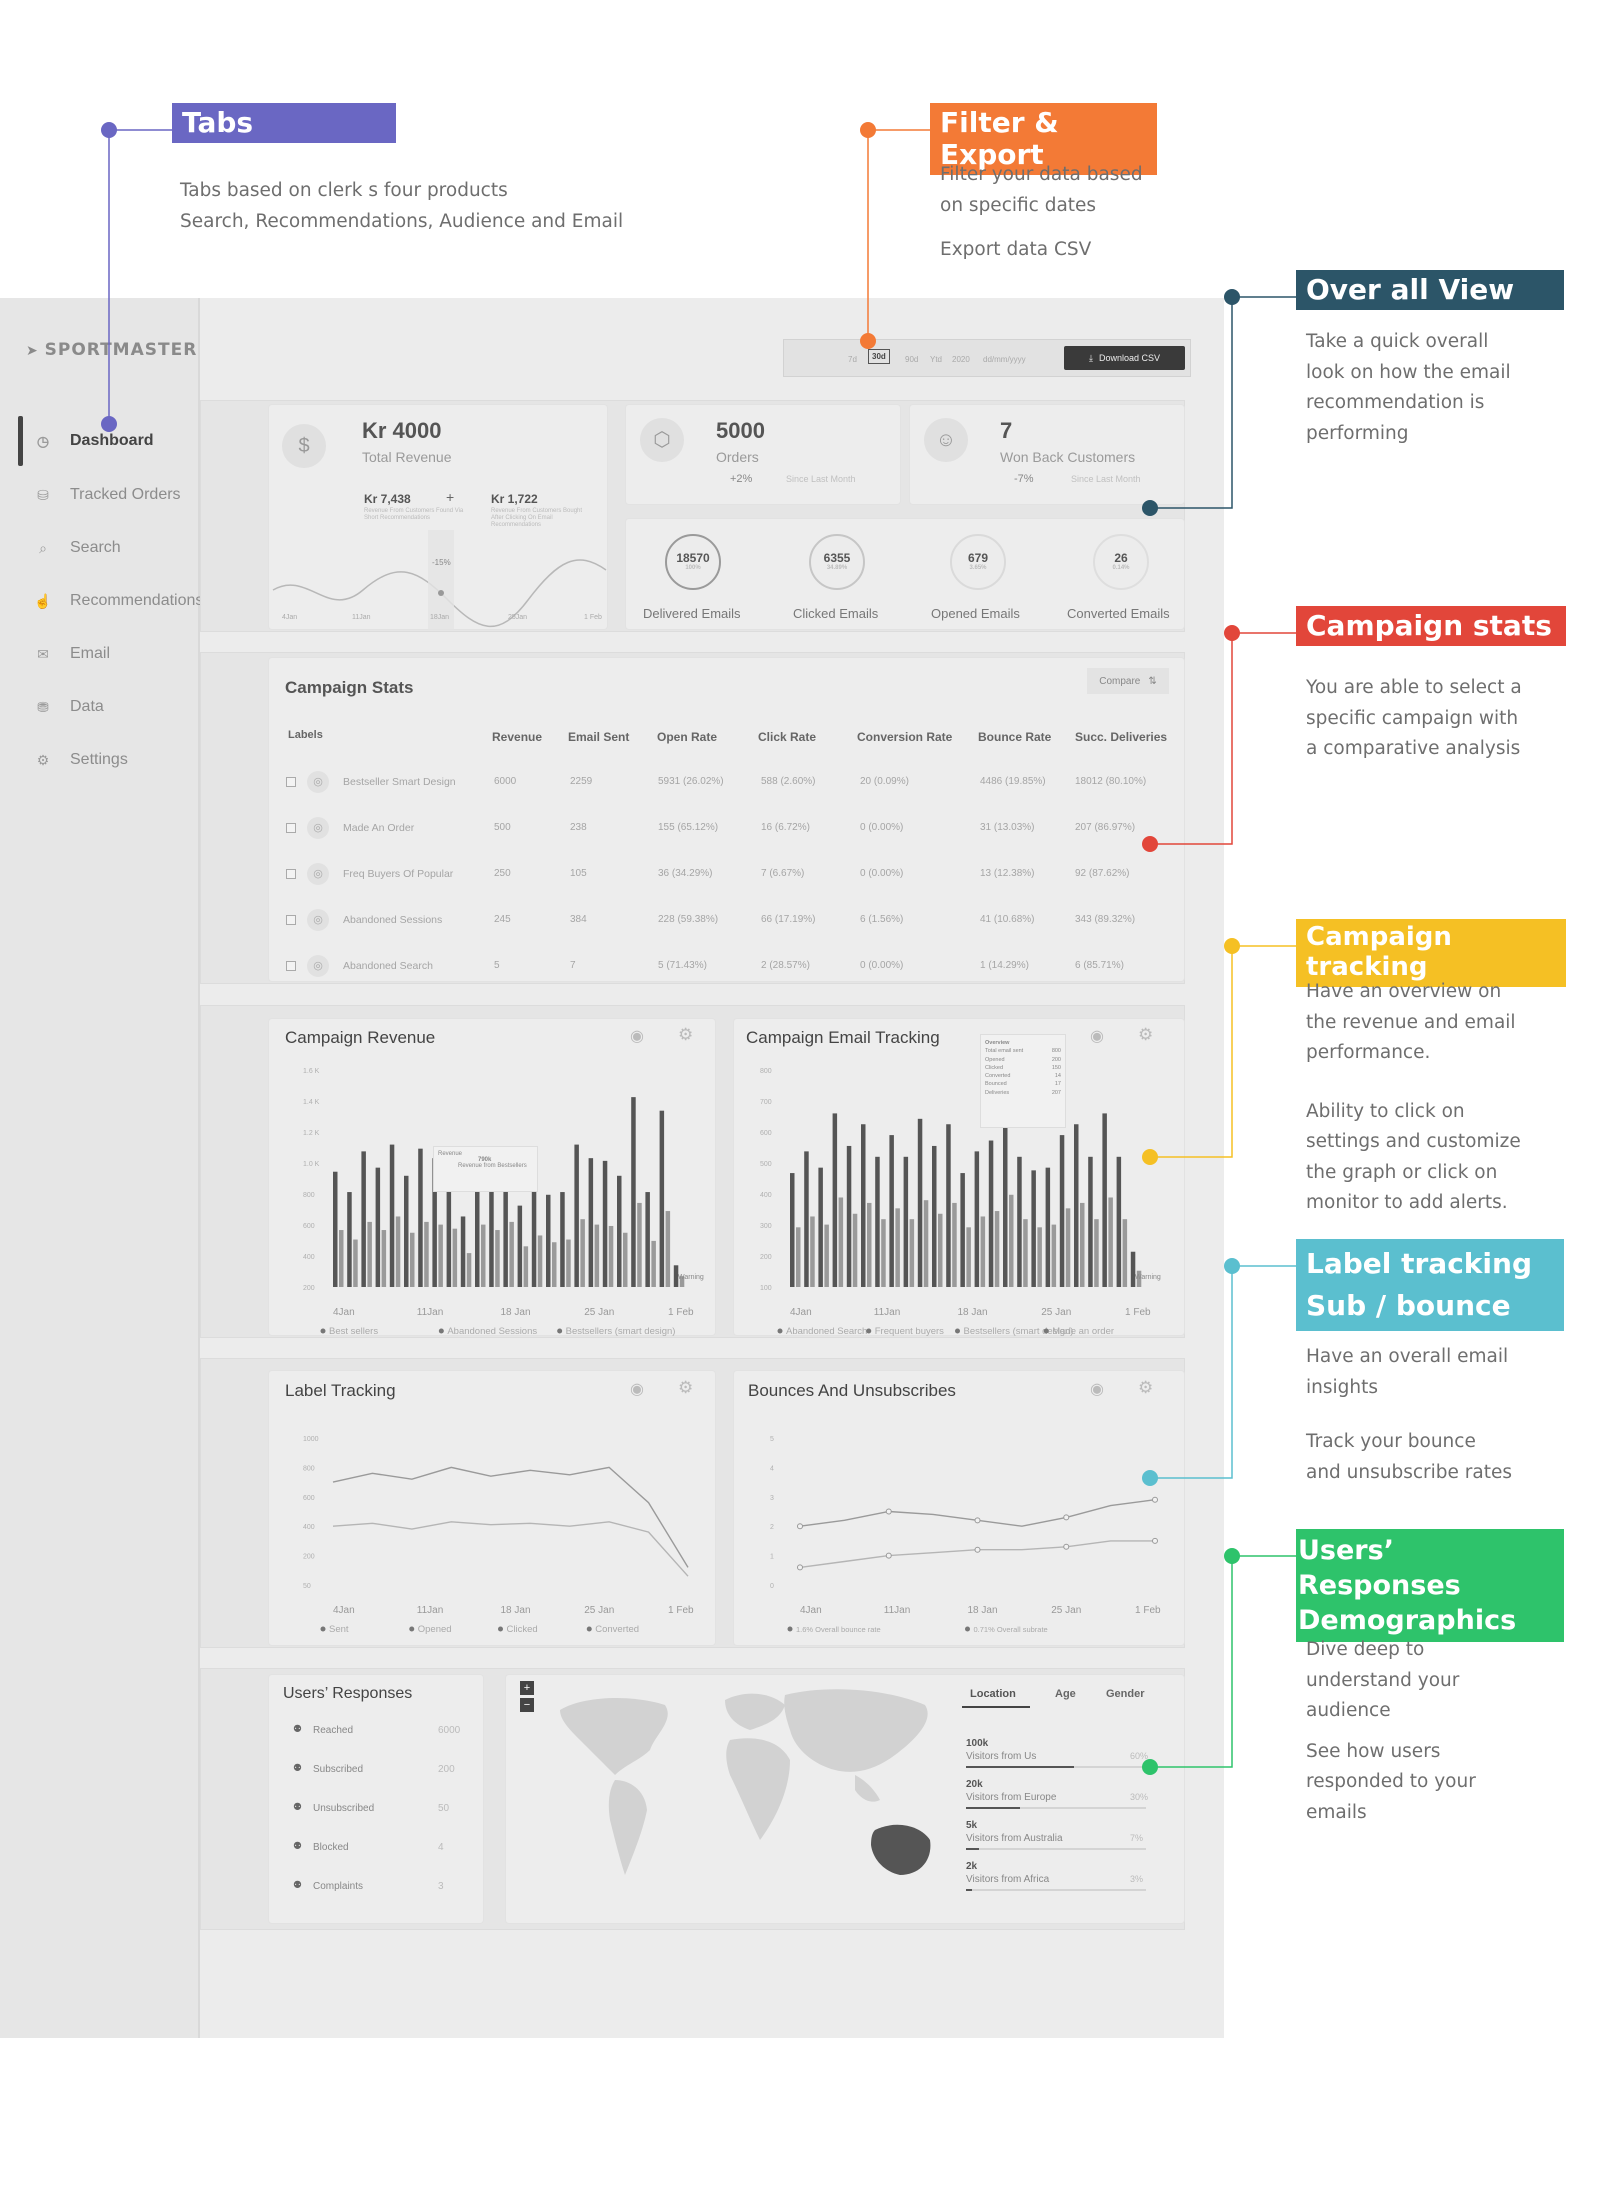 This screenshot has height=2209, width=1600. What do you see at coordinates (1023, 1093) in the screenshot?
I see `tooltip-row: Deliveries 207` at bounding box center [1023, 1093].